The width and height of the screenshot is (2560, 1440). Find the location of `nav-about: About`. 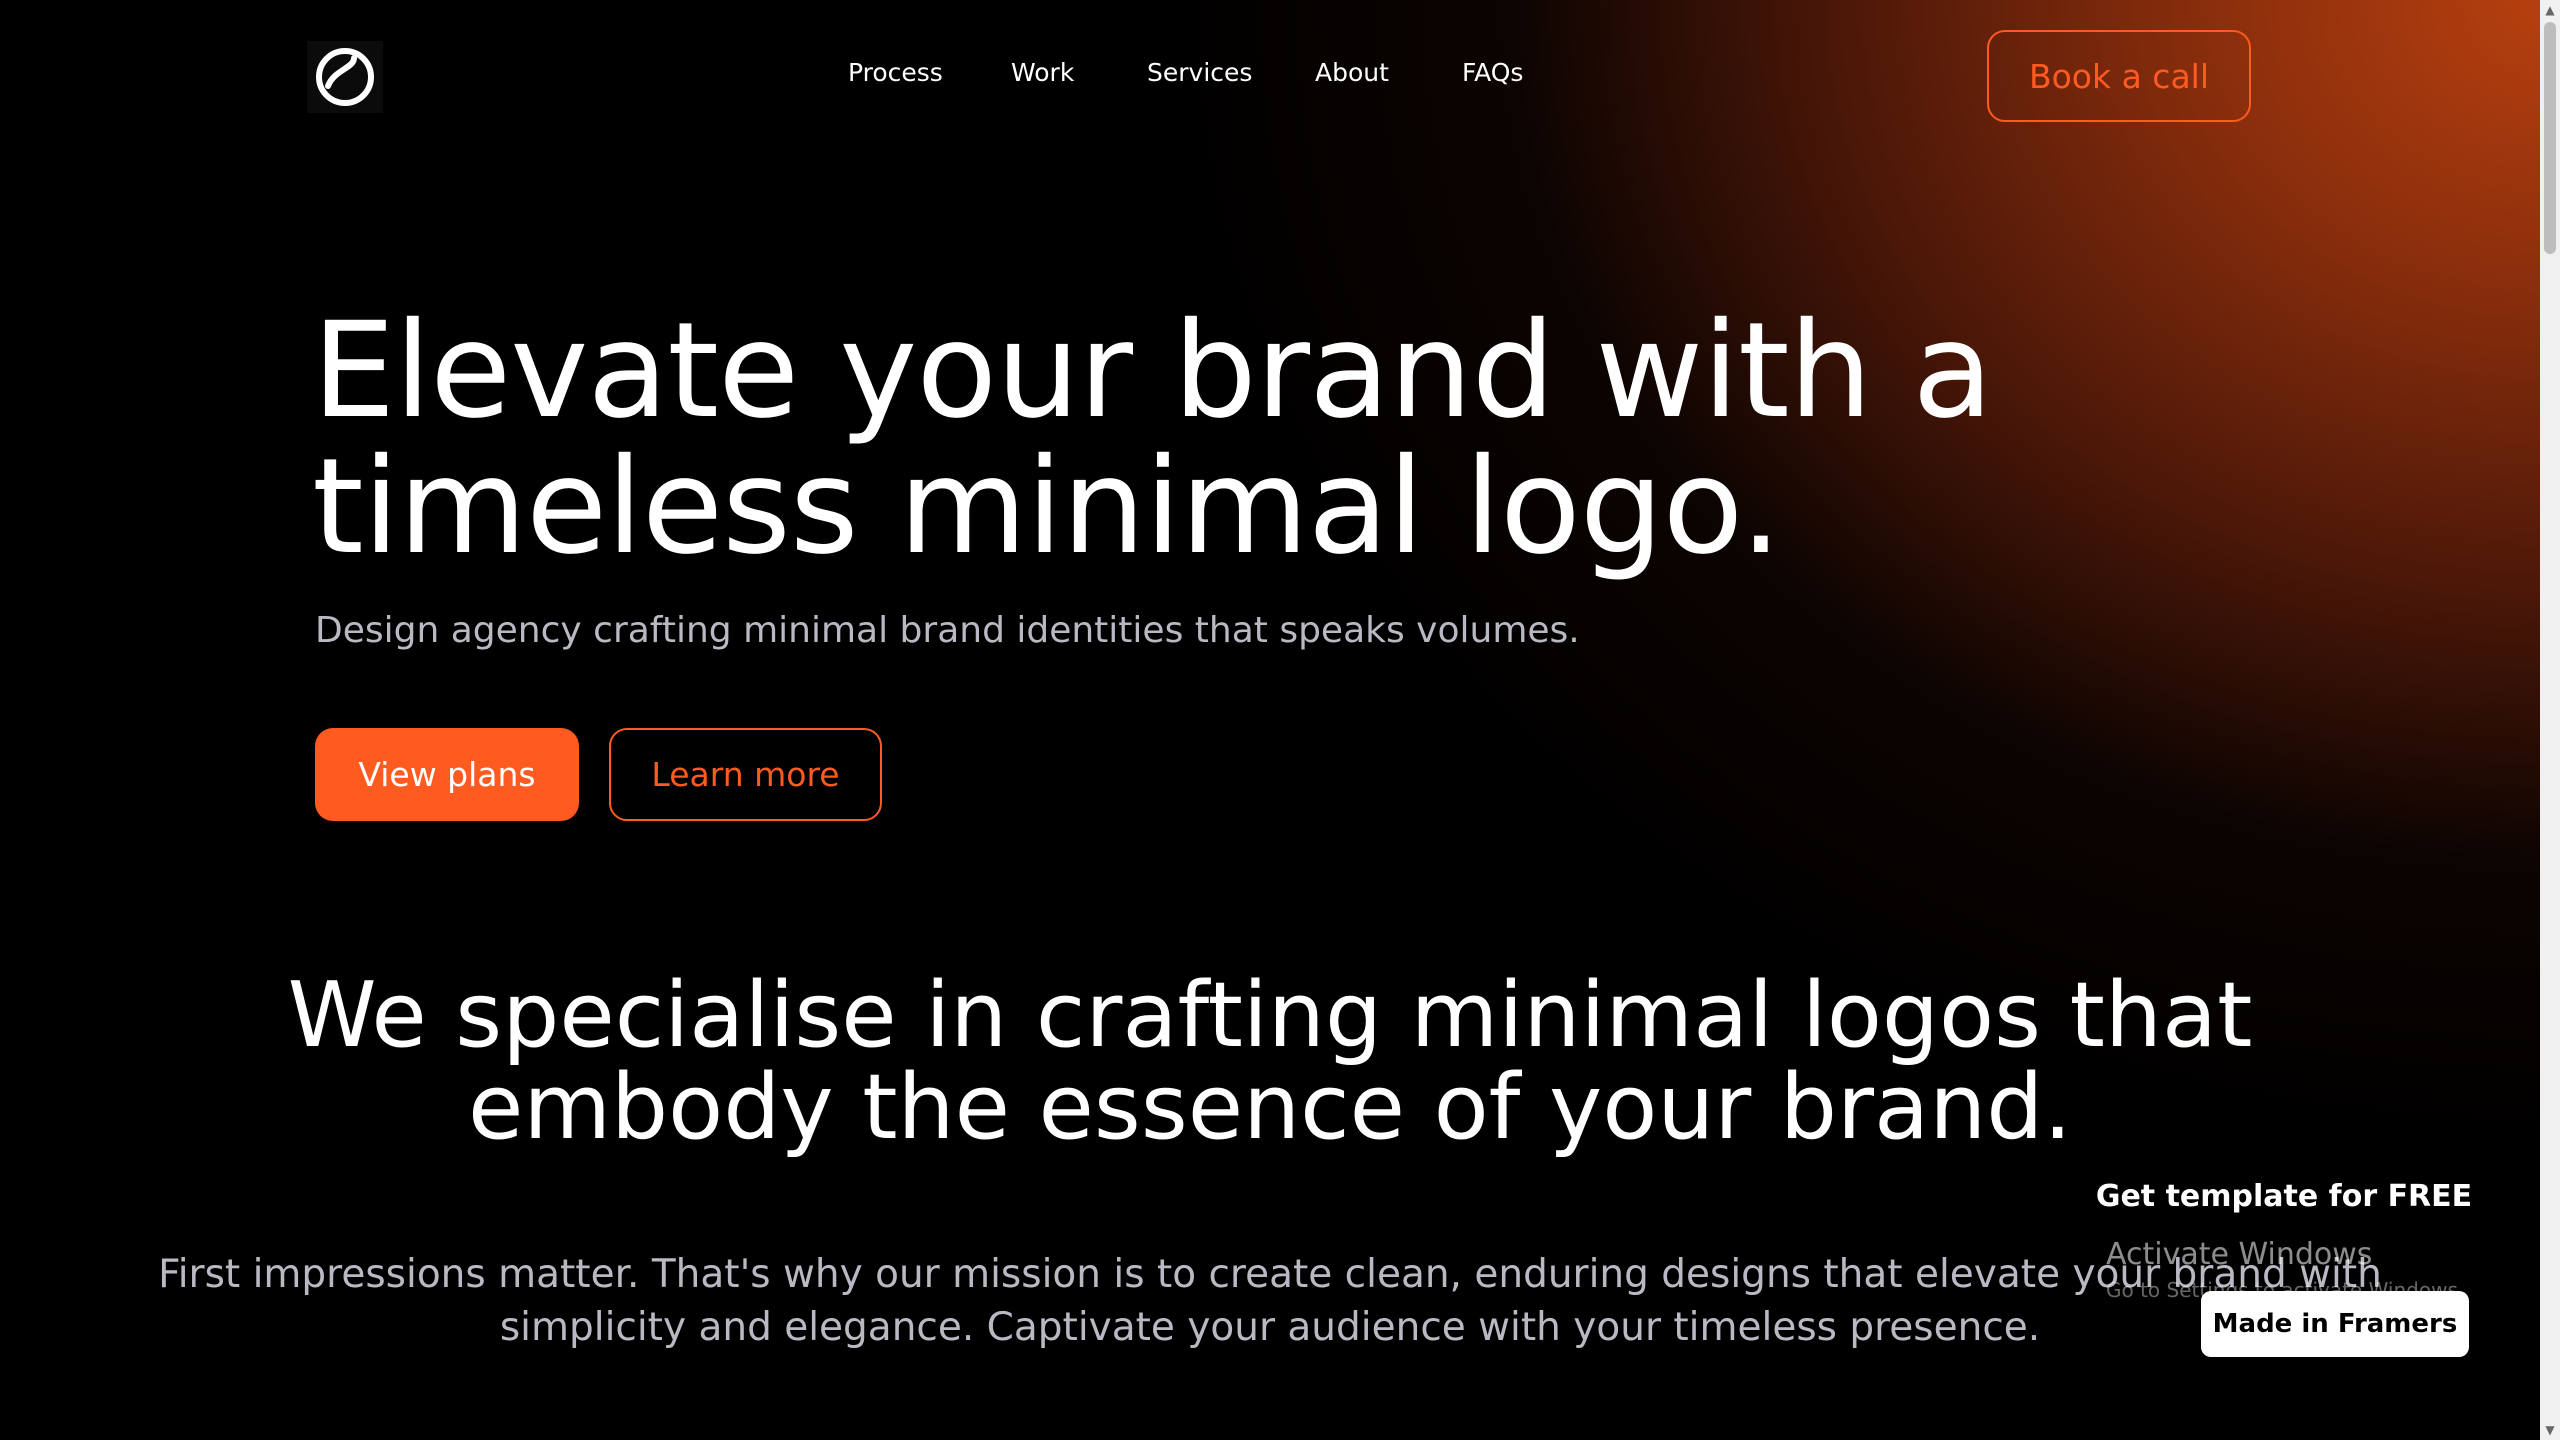

nav-about: About is located at coordinates (1352, 72).